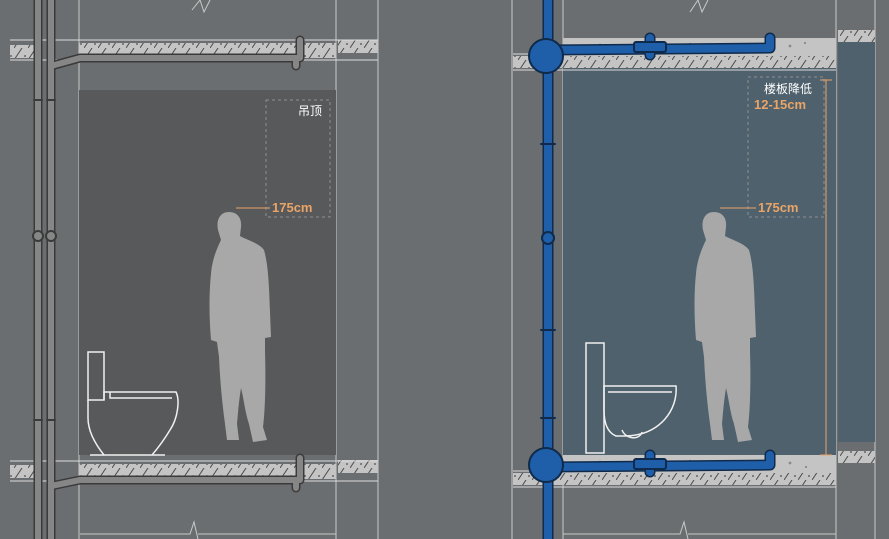 Image resolution: width=889 pixels, height=539 pixels. I want to click on ceiling-label: 吊顶, so click(310, 111).